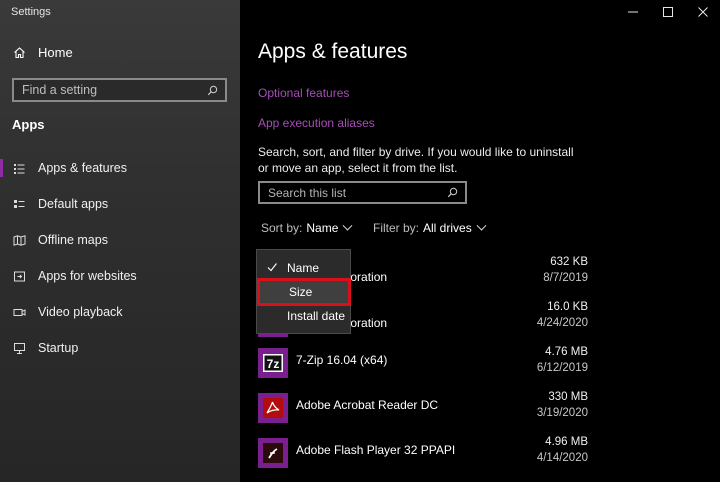 Image resolution: width=720 pixels, height=482 pixels. I want to click on video-icon, so click(19, 312).